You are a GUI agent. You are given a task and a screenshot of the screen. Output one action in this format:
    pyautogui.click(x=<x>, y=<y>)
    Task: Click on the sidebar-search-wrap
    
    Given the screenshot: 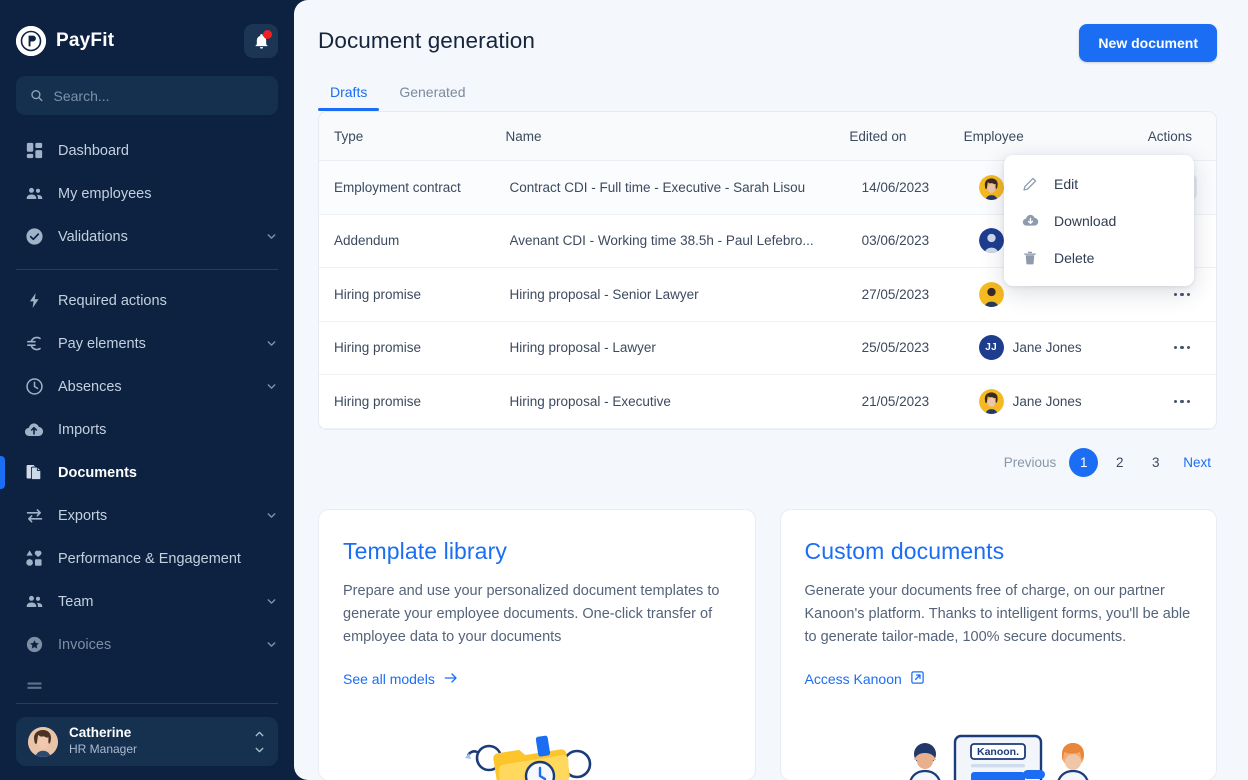 What is the action you would take?
    pyautogui.click(x=147, y=90)
    